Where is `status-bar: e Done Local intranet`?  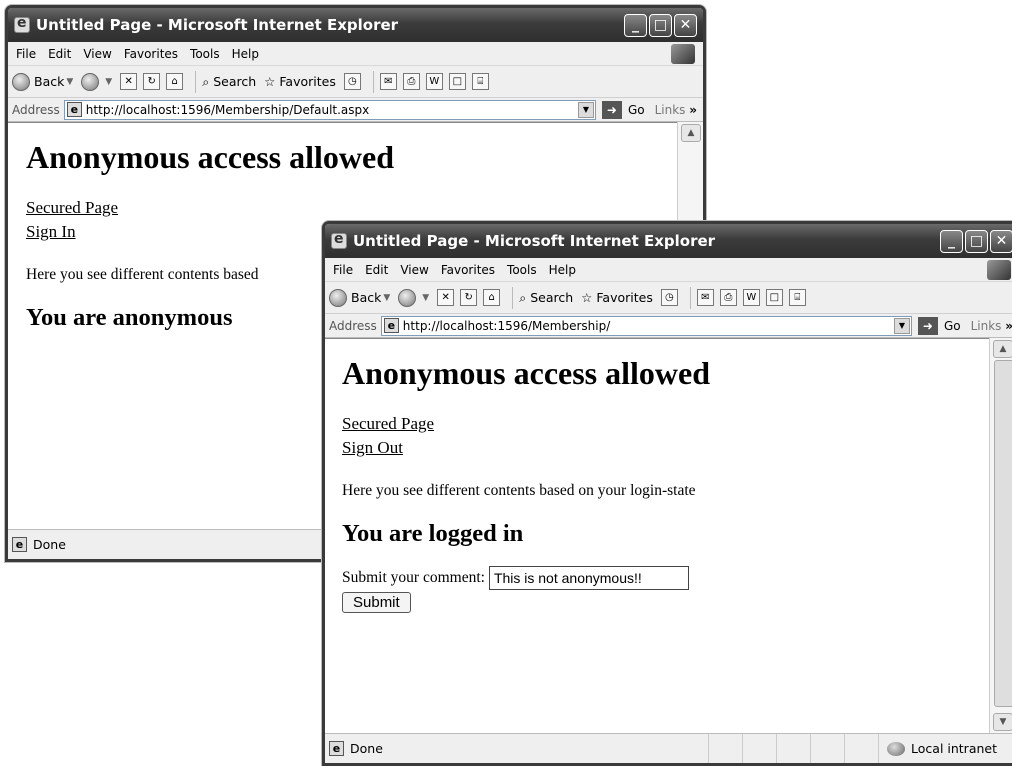
status-bar: e Done Local intranet is located at coordinates (668, 748).